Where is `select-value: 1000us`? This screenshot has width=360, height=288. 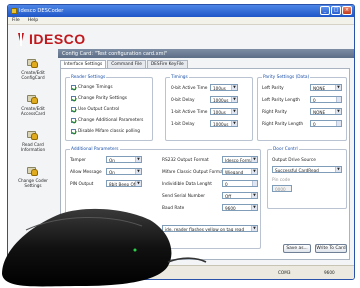 select-value: 1000us is located at coordinates (221, 124).